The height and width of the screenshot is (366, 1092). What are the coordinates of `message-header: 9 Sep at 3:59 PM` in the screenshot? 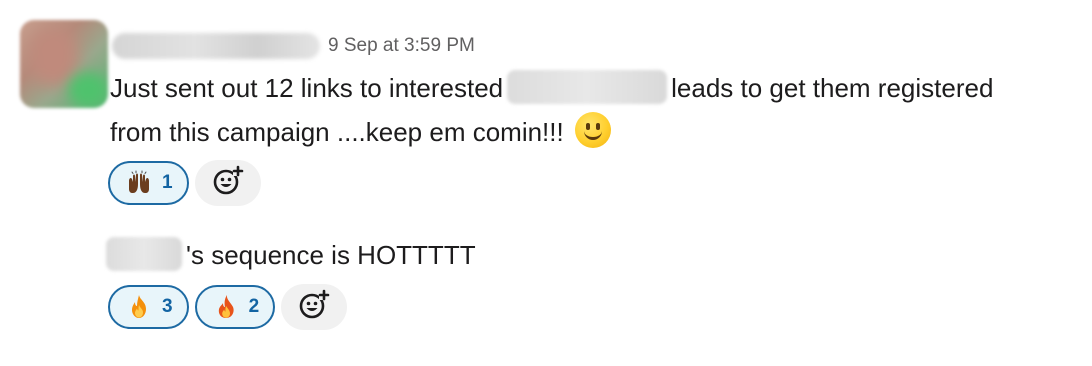 It's located at (293, 46).